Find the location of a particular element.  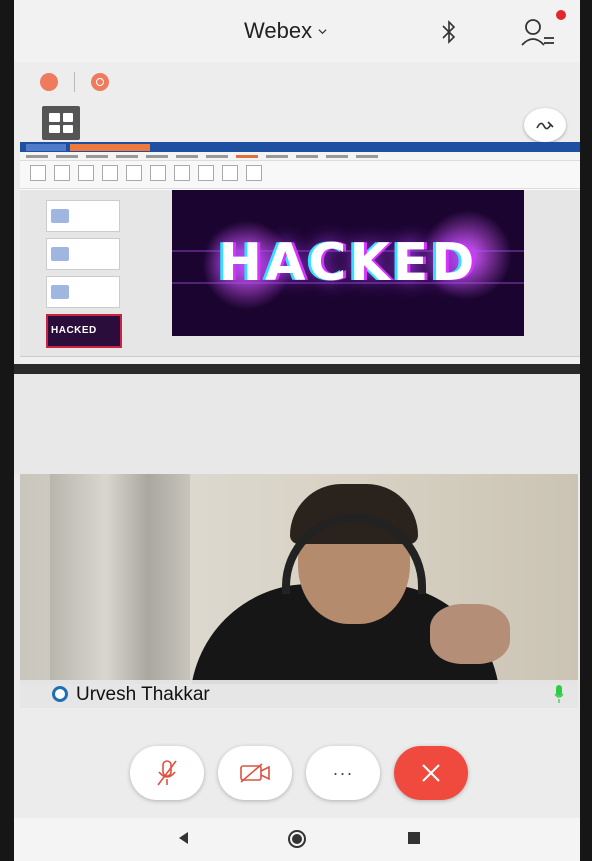

participant-name: Urvesh Thakkar is located at coordinates (143, 694).